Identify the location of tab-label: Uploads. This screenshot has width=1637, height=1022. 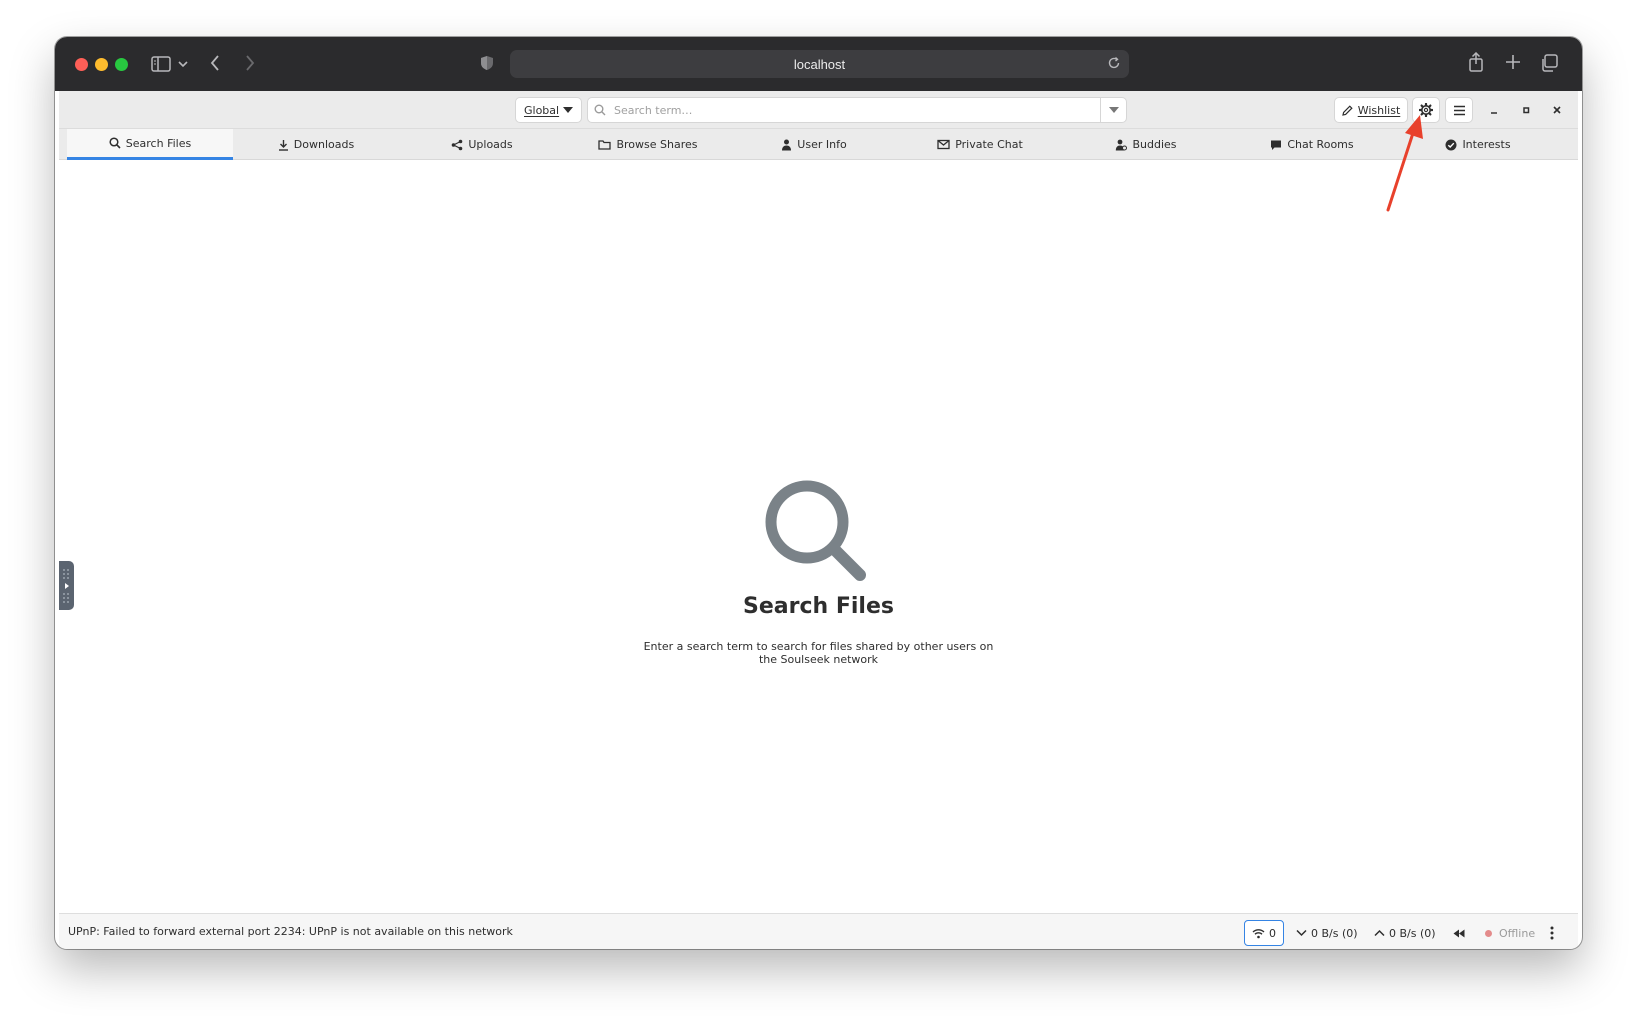
(490, 144).